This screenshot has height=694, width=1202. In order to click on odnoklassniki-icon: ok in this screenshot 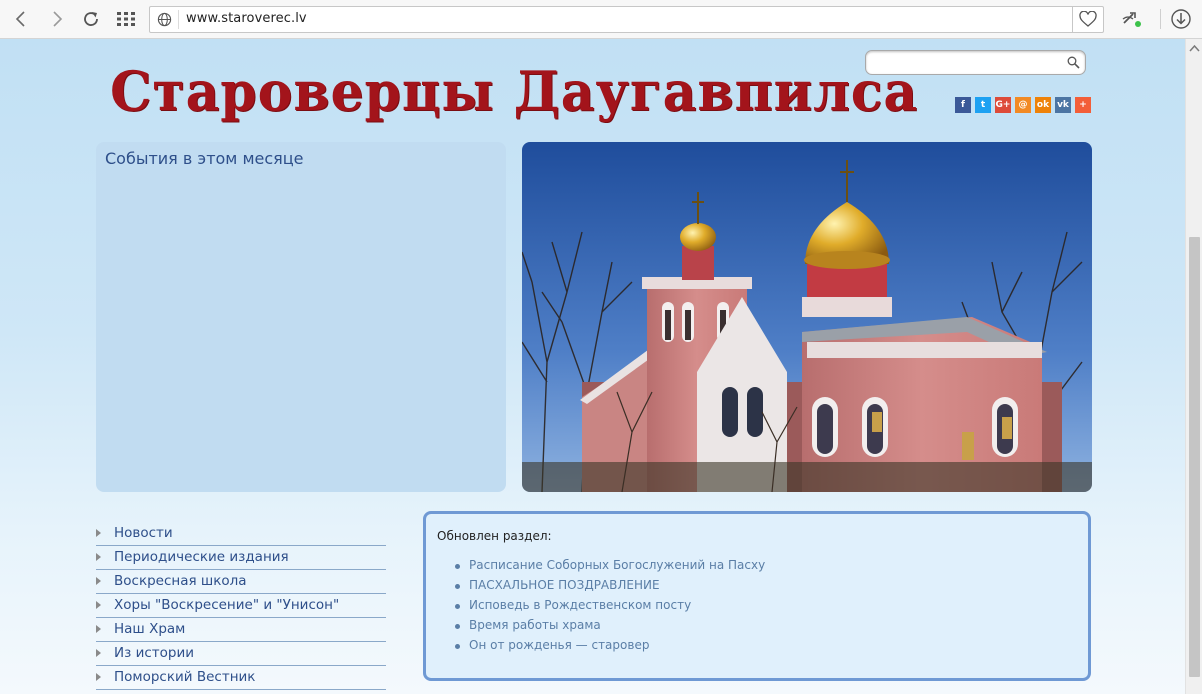, I will do `click(1043, 105)`.